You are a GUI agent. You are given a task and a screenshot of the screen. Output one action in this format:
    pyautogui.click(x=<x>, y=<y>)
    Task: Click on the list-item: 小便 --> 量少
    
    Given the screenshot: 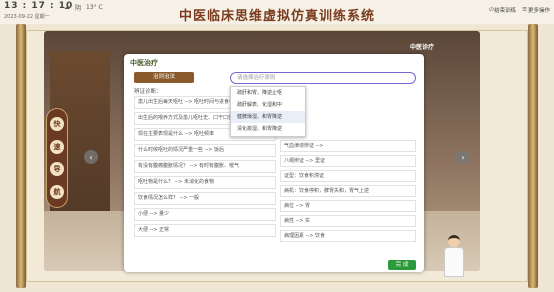 What is the action you would take?
    pyautogui.click(x=205, y=214)
    